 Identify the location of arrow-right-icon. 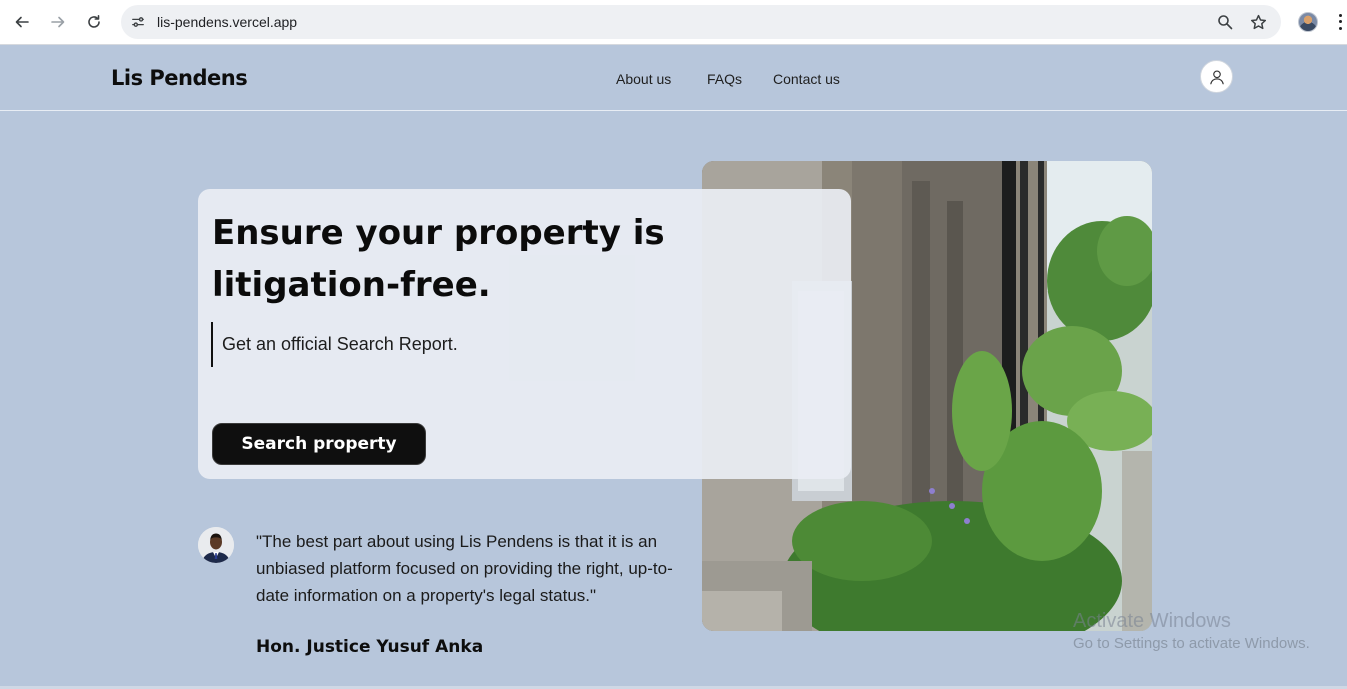
(58, 22).